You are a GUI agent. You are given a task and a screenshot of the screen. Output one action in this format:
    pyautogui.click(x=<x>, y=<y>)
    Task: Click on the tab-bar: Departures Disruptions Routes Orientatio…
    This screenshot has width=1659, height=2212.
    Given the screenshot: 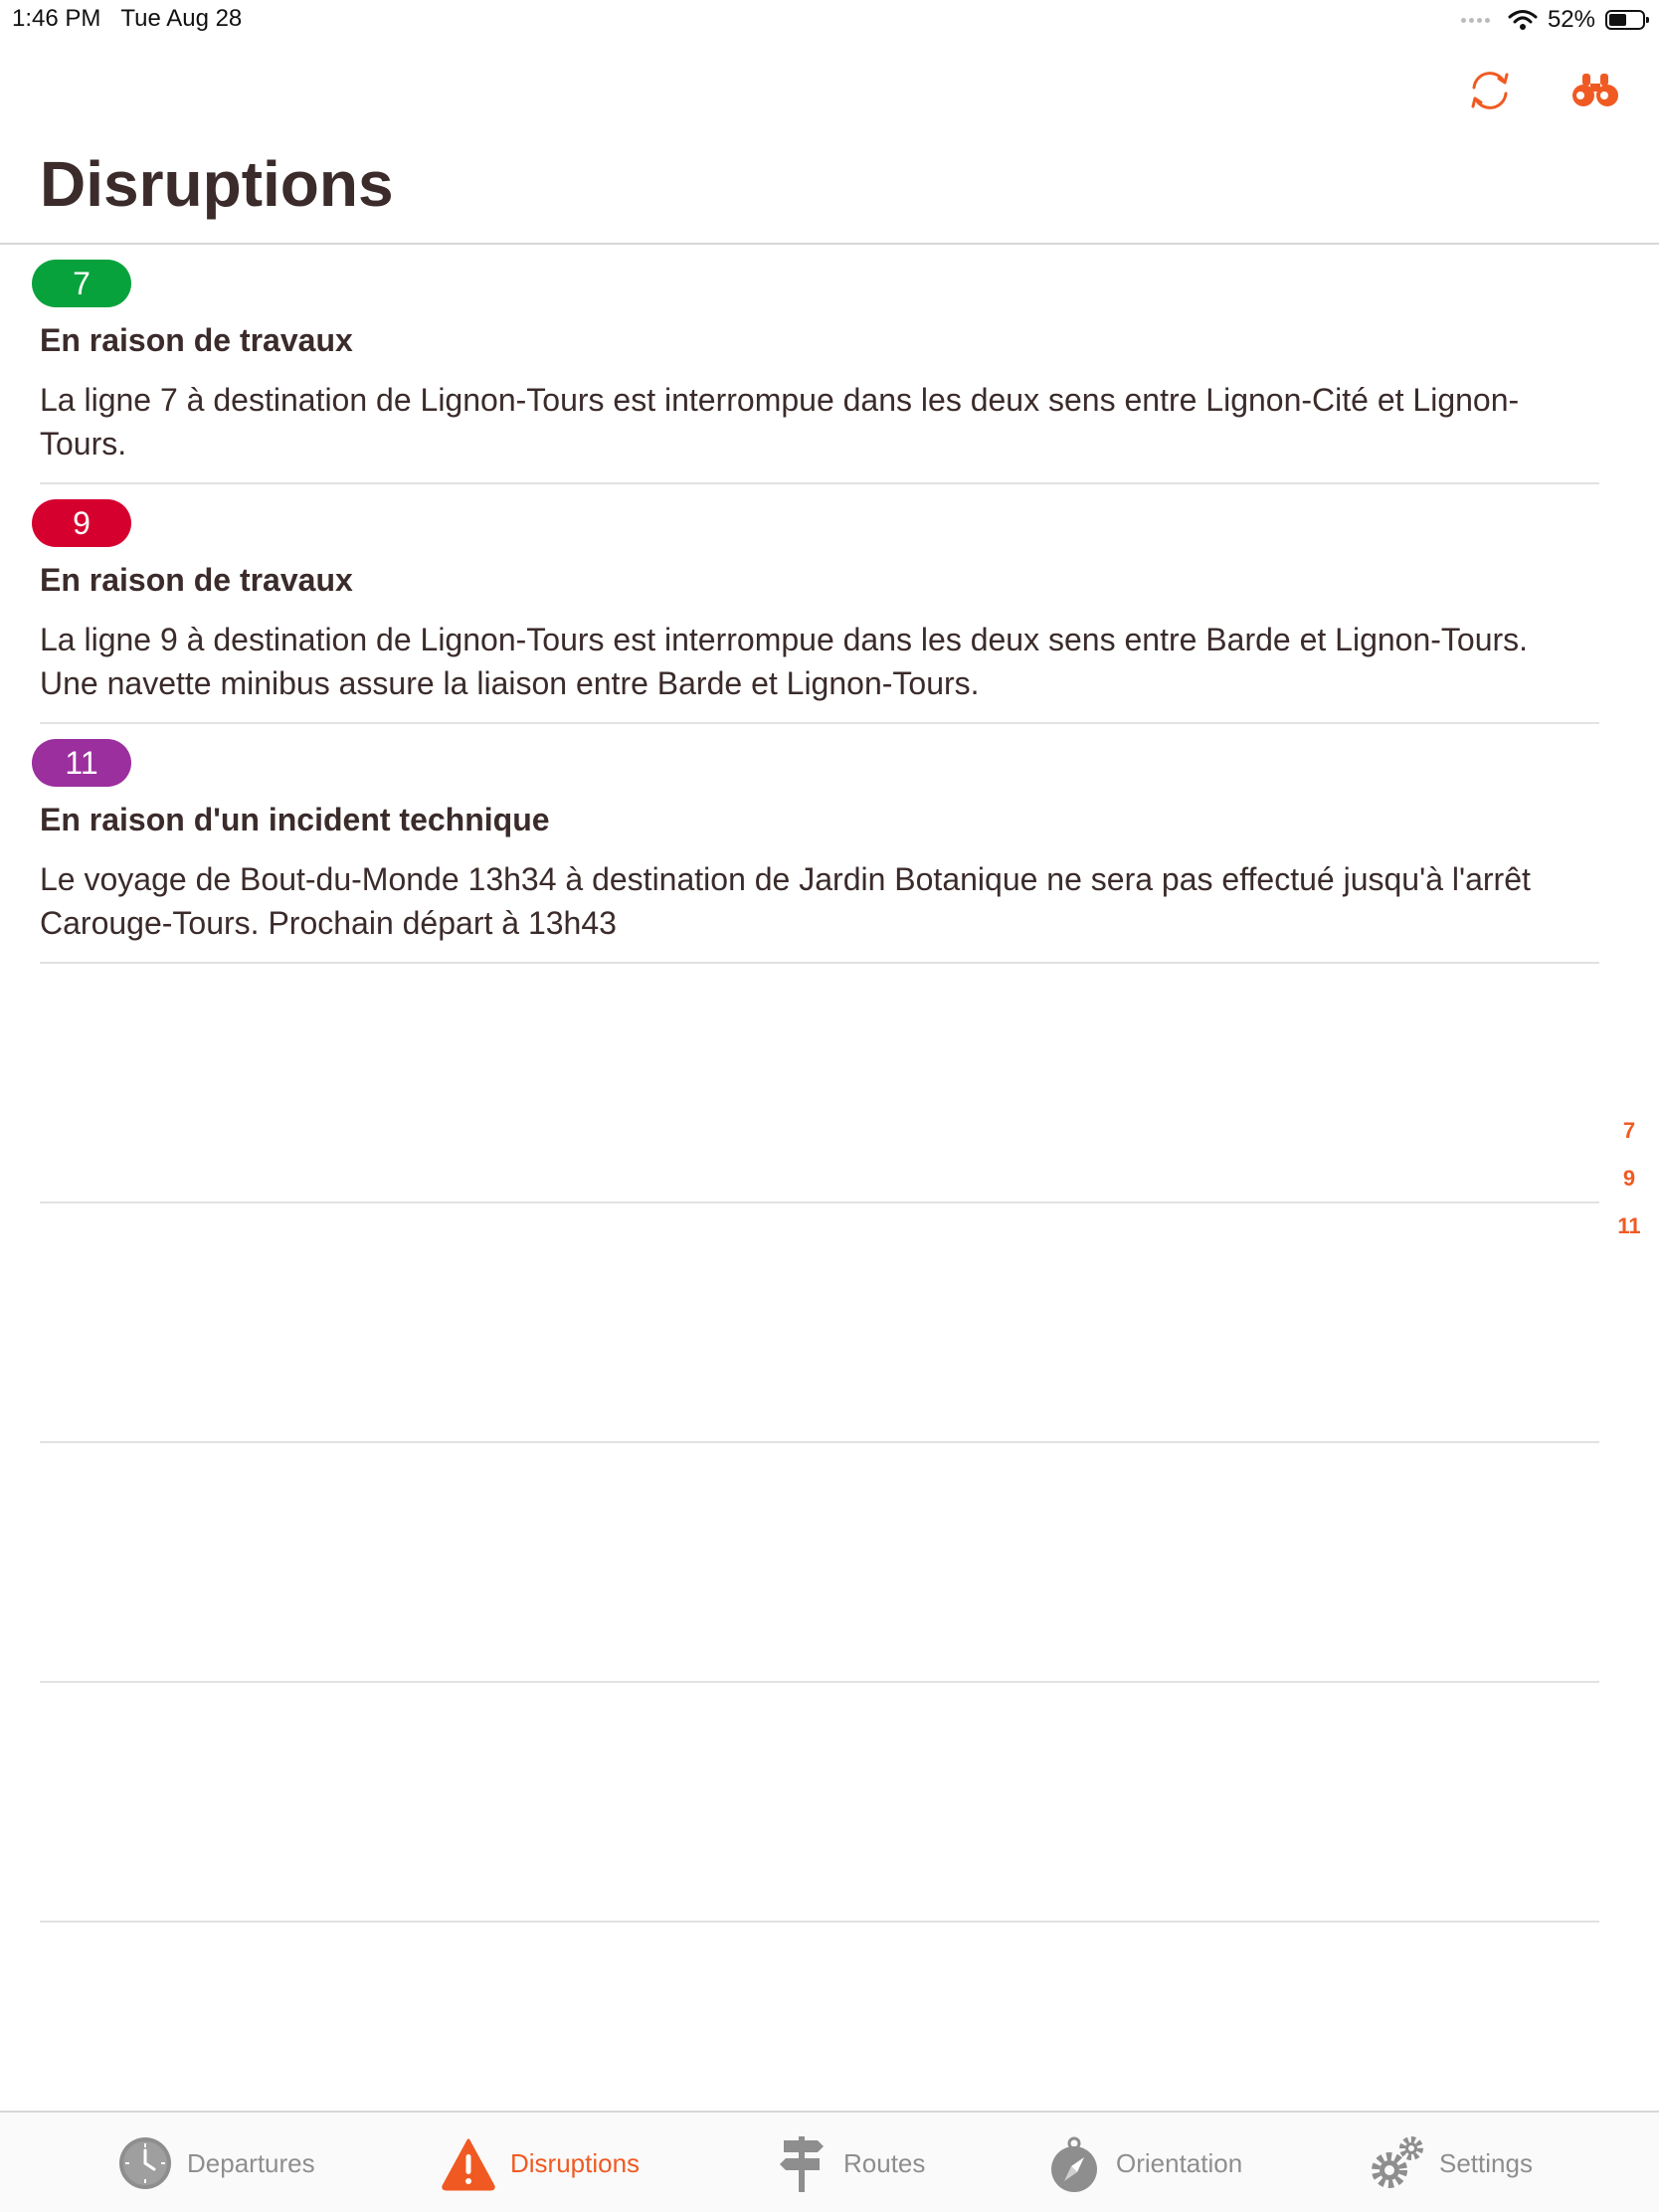 What is the action you would take?
    pyautogui.click(x=829, y=2161)
    